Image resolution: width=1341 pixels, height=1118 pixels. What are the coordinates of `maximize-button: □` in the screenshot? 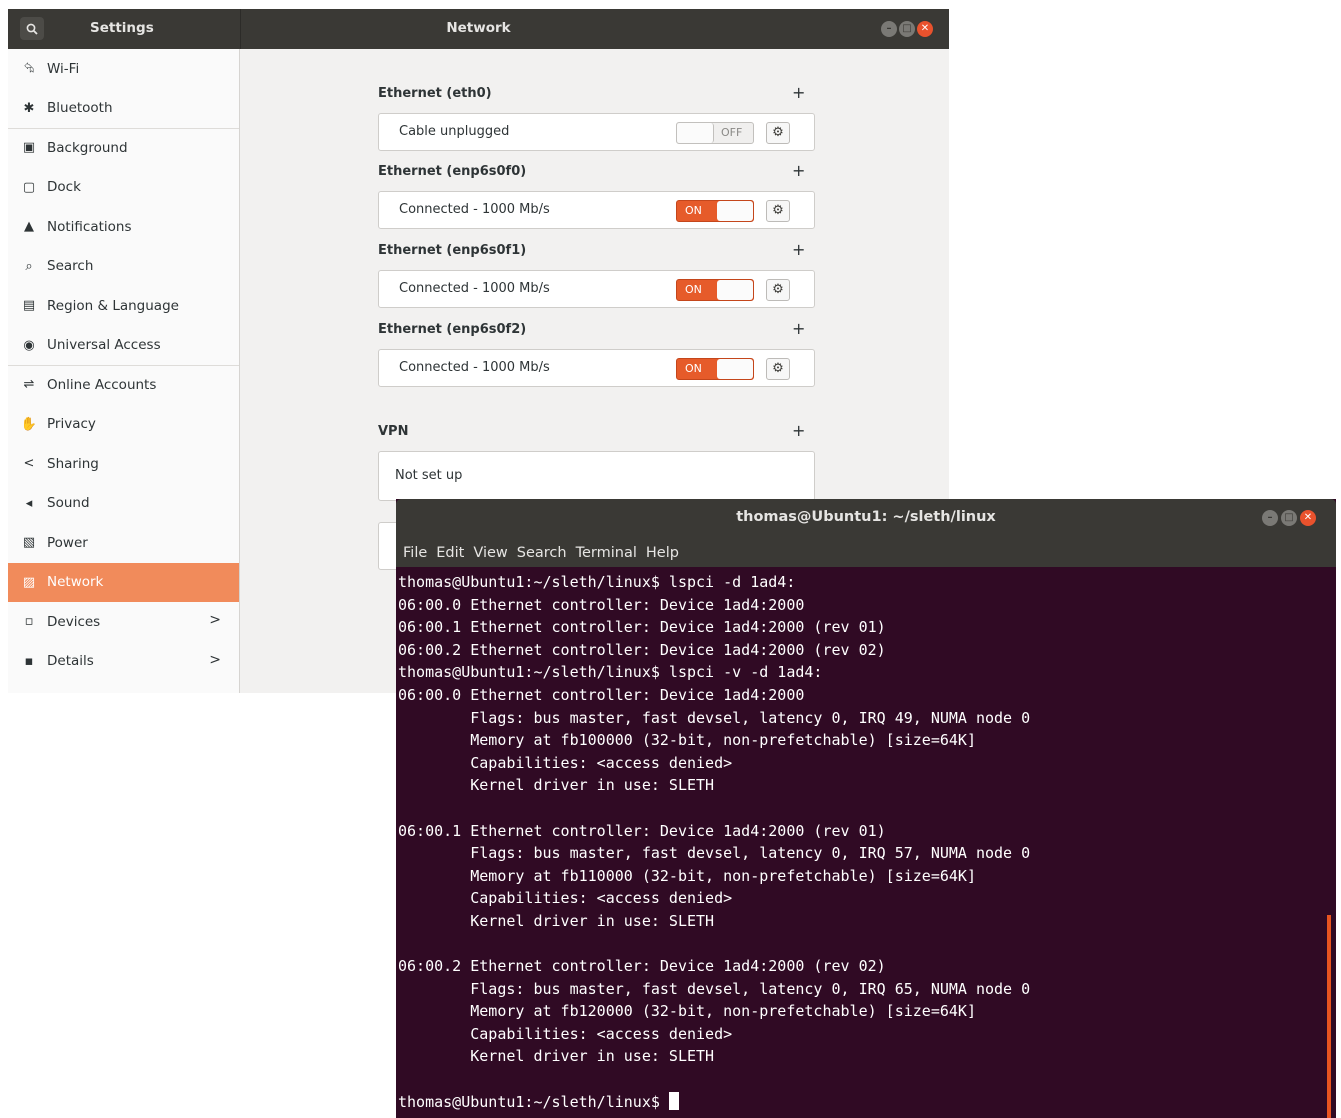 It's located at (907, 29).